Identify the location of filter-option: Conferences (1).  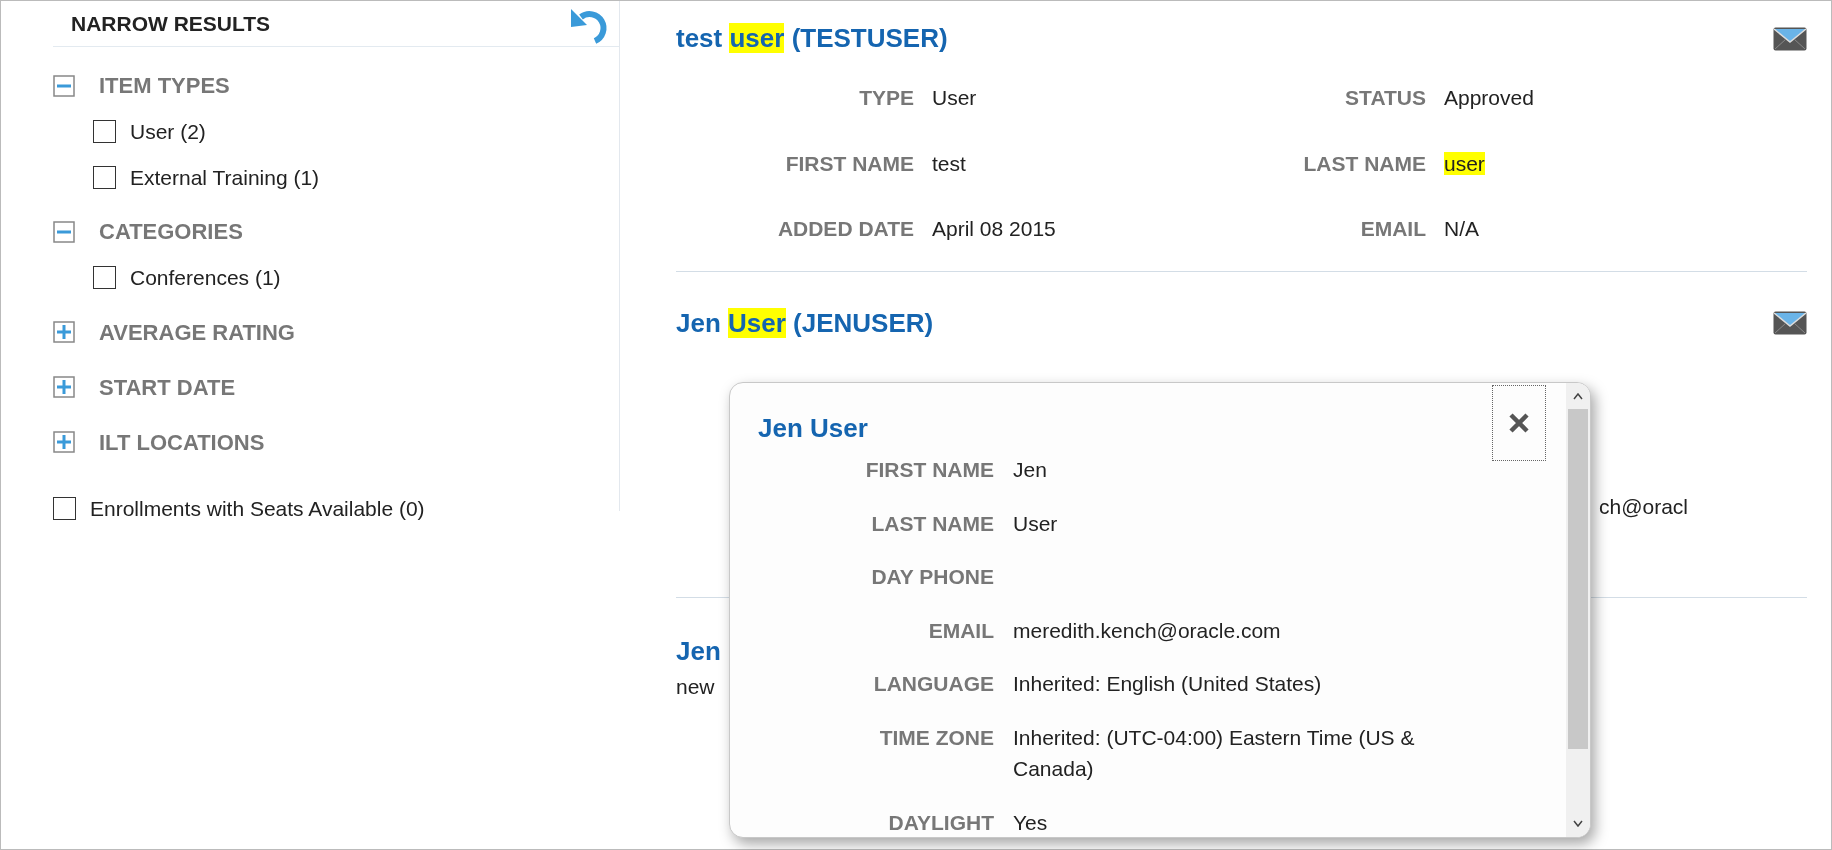
(205, 278).